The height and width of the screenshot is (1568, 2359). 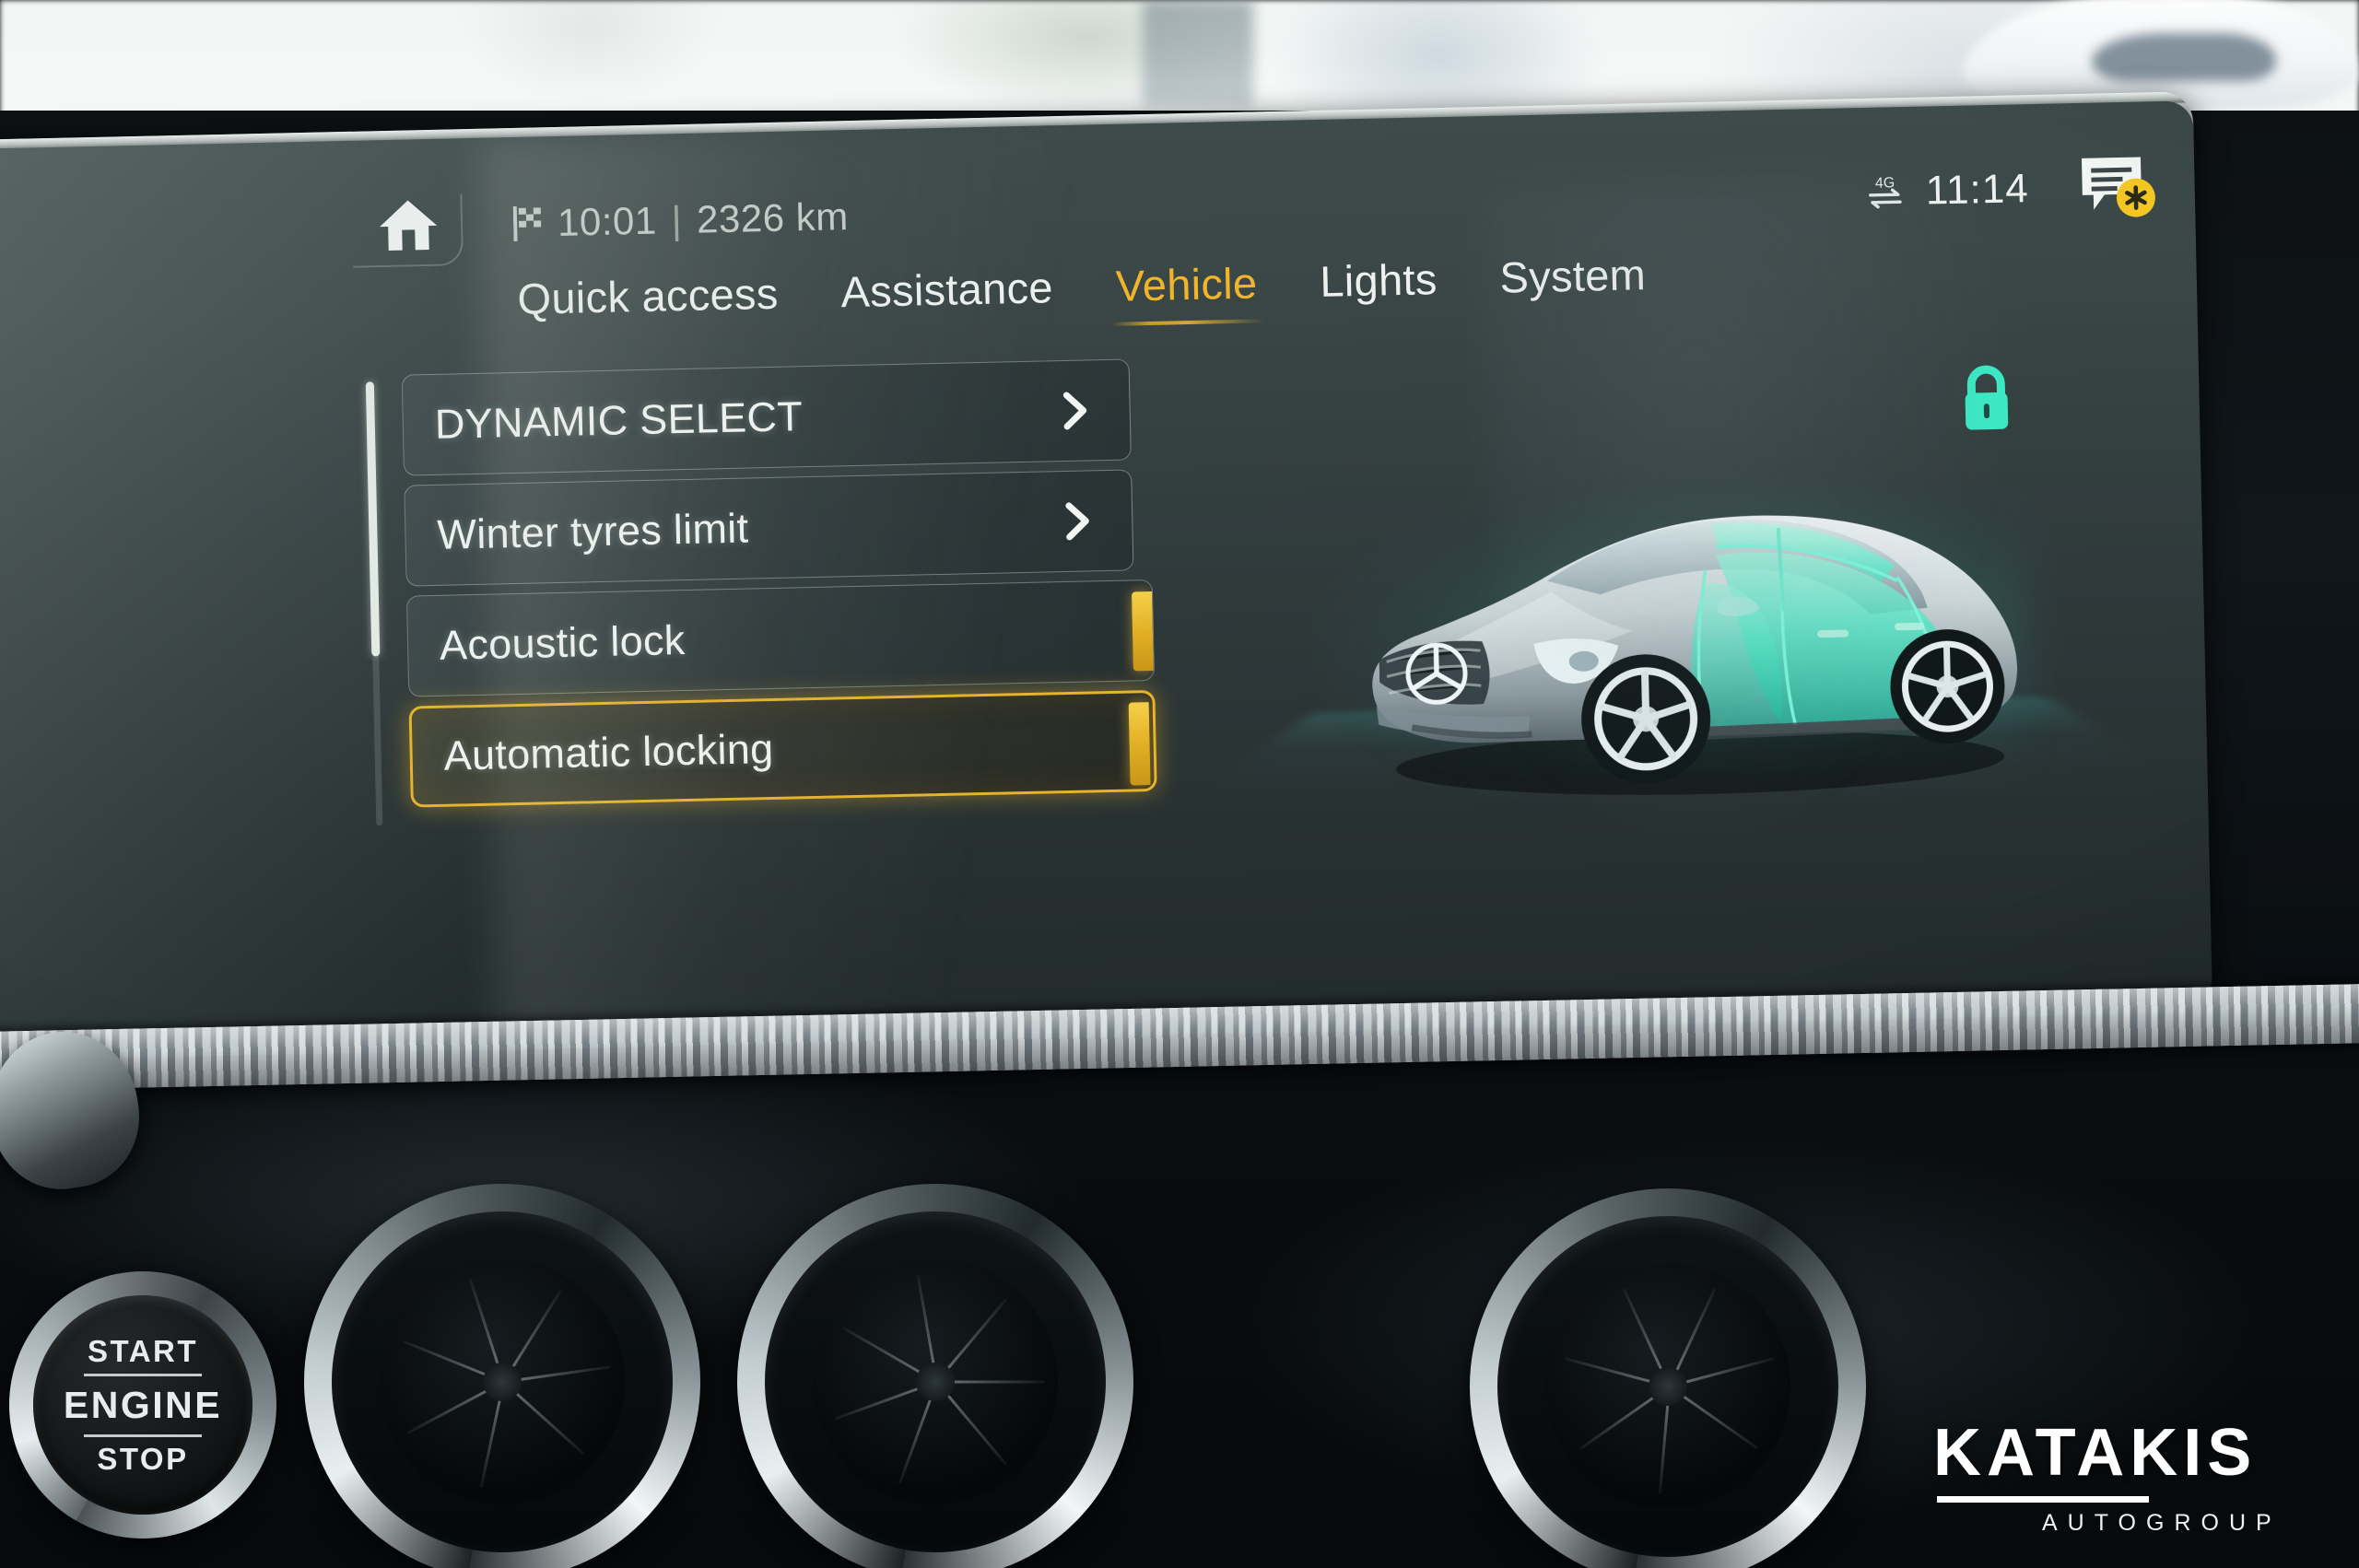 I want to click on engine-button-line-3: STOP, so click(x=143, y=1458).